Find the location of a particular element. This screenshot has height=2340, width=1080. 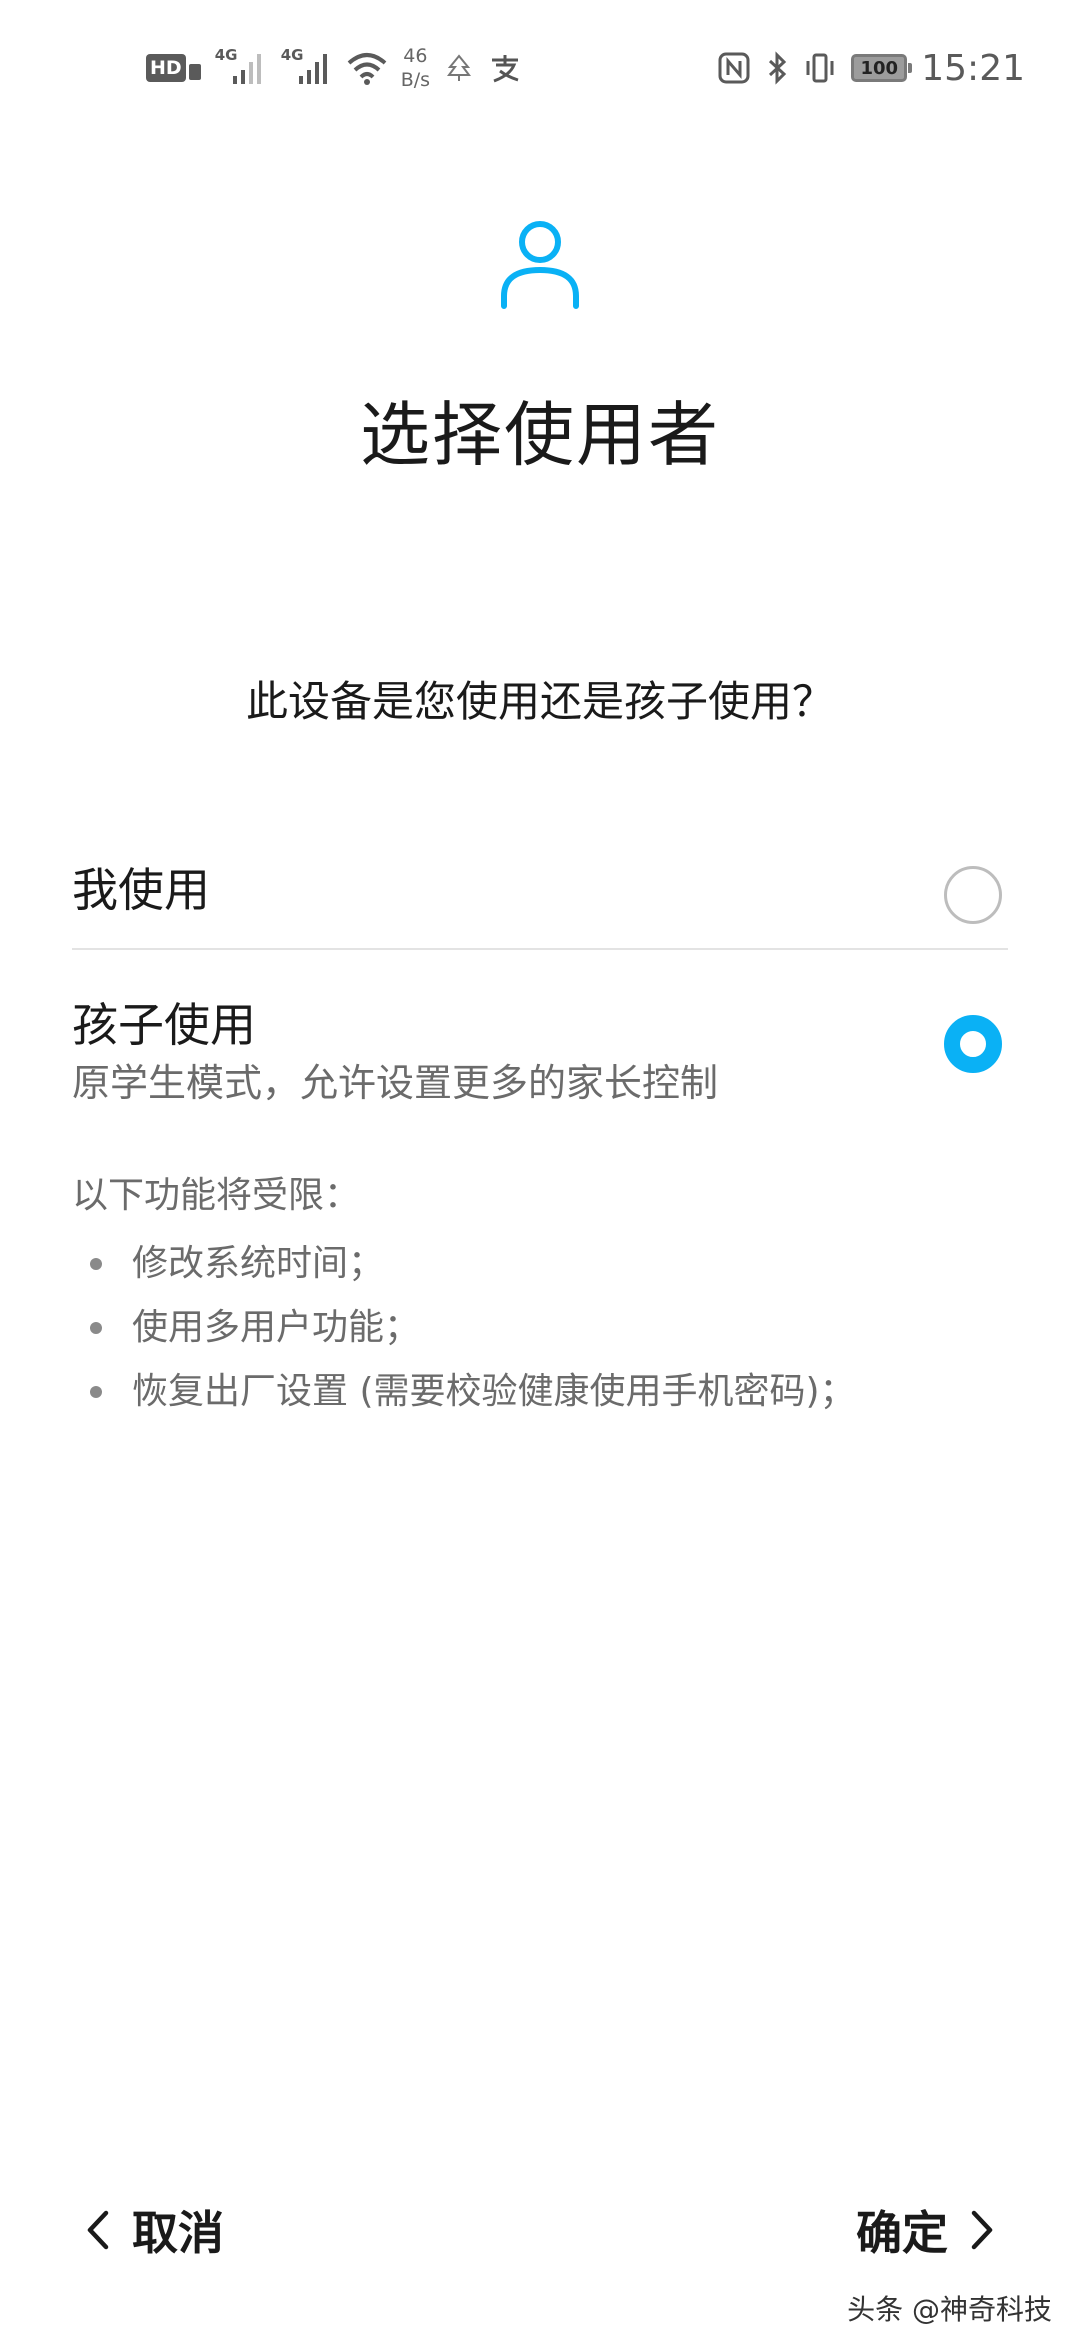

list-item: 恢复出厂设置 (需要校验健康使用手机密码)； is located at coordinates (540, 1392).